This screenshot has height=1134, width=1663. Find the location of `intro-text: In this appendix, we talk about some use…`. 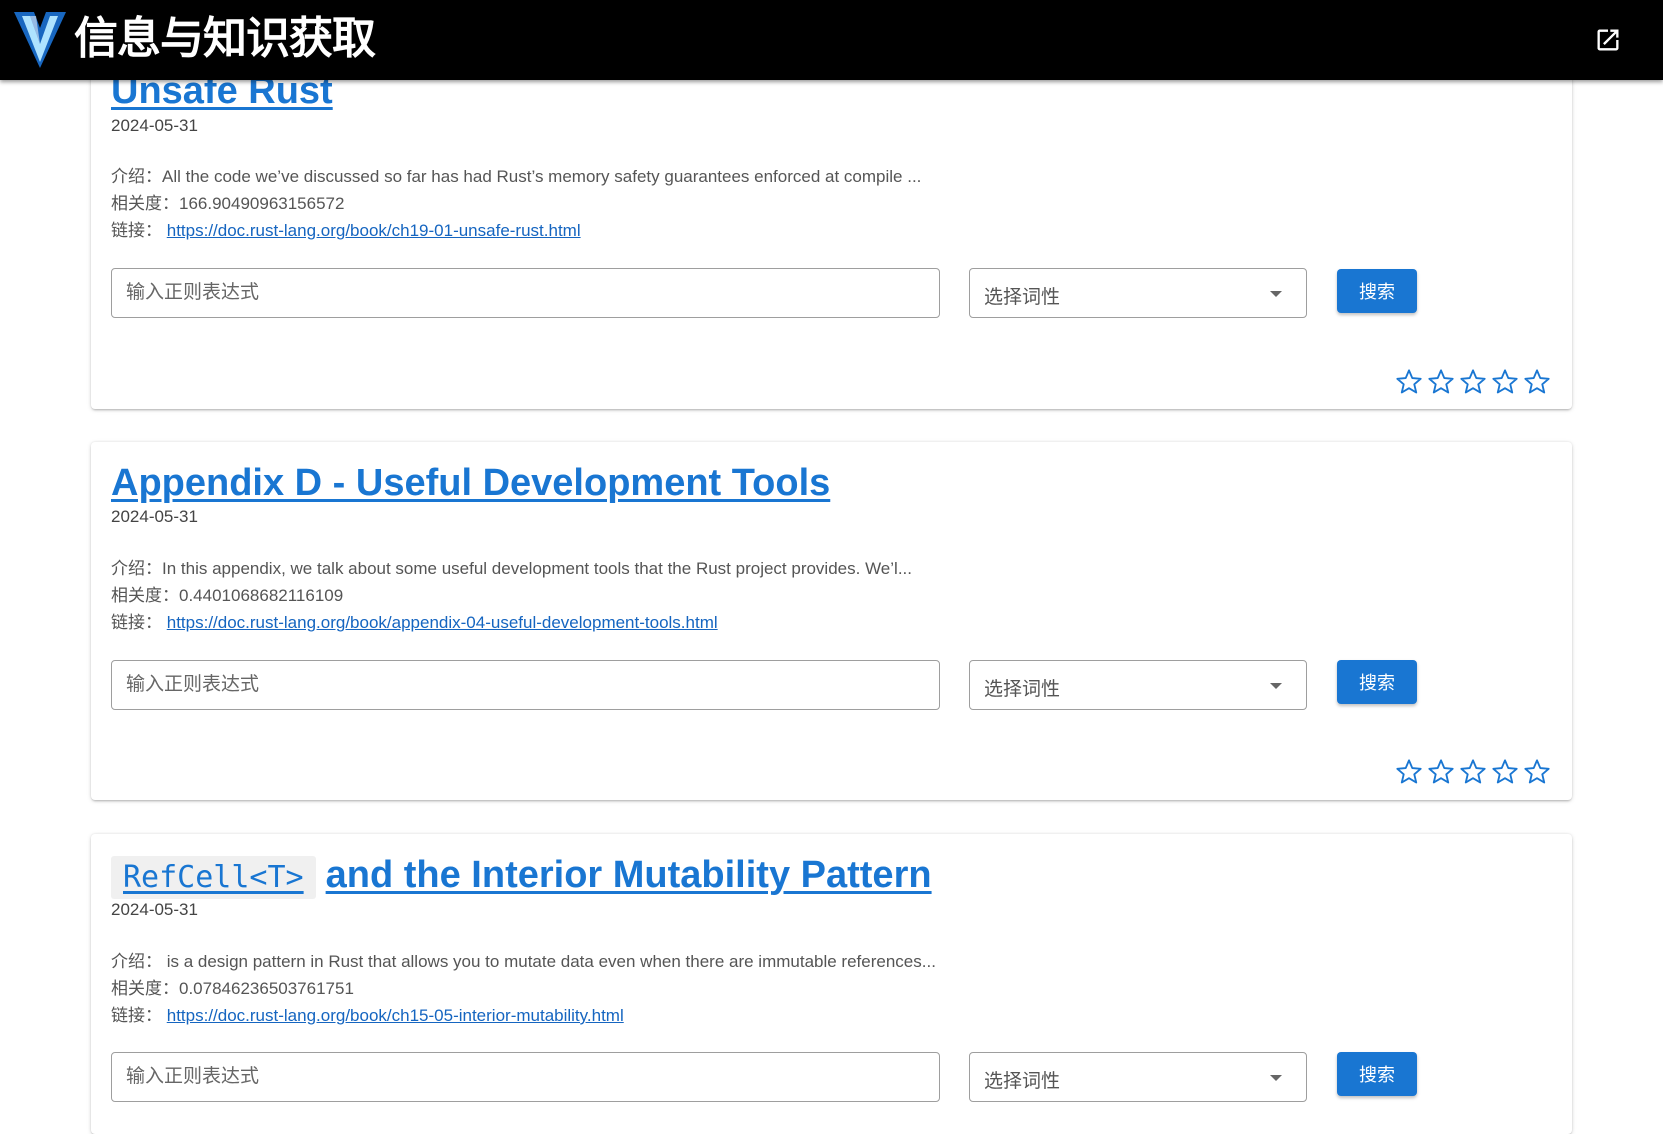

intro-text: In this appendix, we talk about some use… is located at coordinates (537, 568).